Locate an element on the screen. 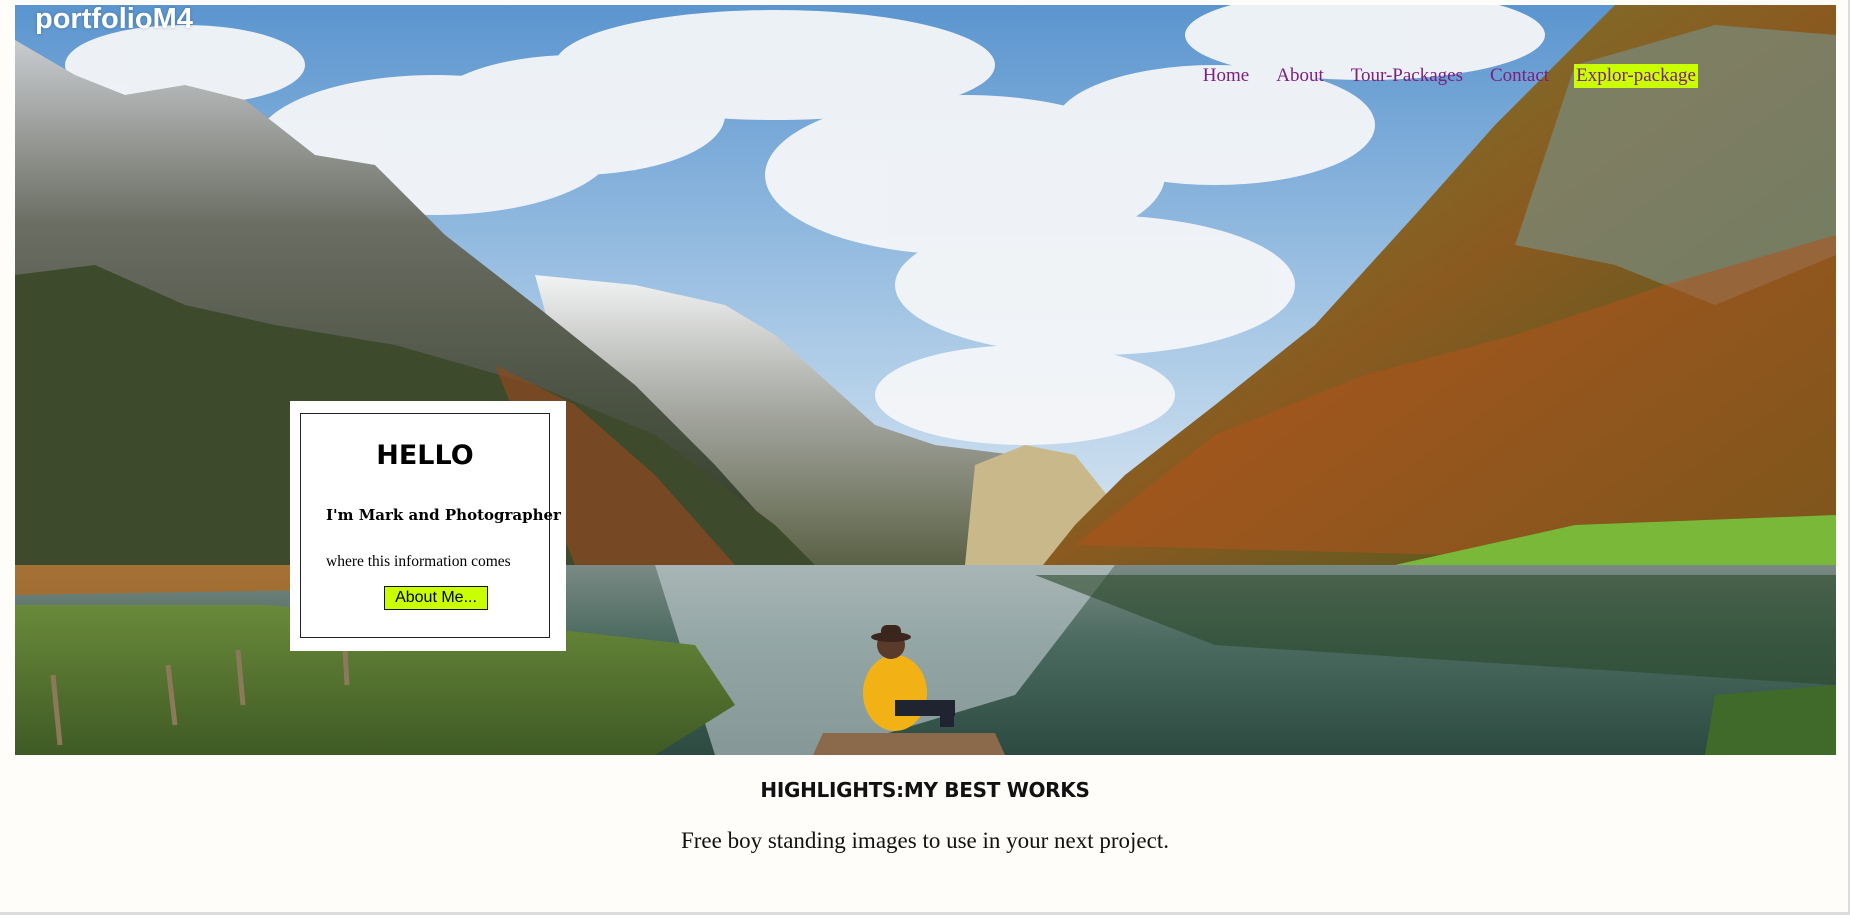 The image size is (1850, 915). nav-contact: Contact is located at coordinates (1519, 76).